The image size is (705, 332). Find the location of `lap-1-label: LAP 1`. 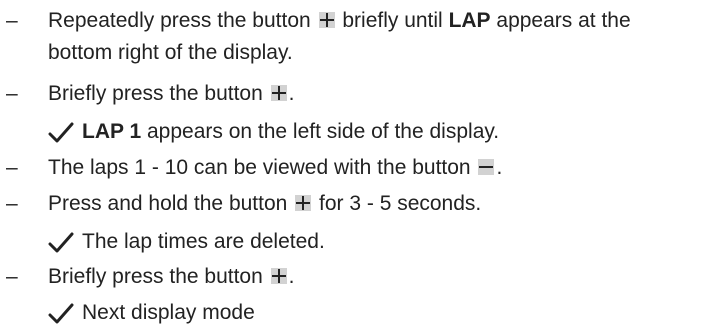

lap-1-label: LAP 1 is located at coordinates (112, 131).